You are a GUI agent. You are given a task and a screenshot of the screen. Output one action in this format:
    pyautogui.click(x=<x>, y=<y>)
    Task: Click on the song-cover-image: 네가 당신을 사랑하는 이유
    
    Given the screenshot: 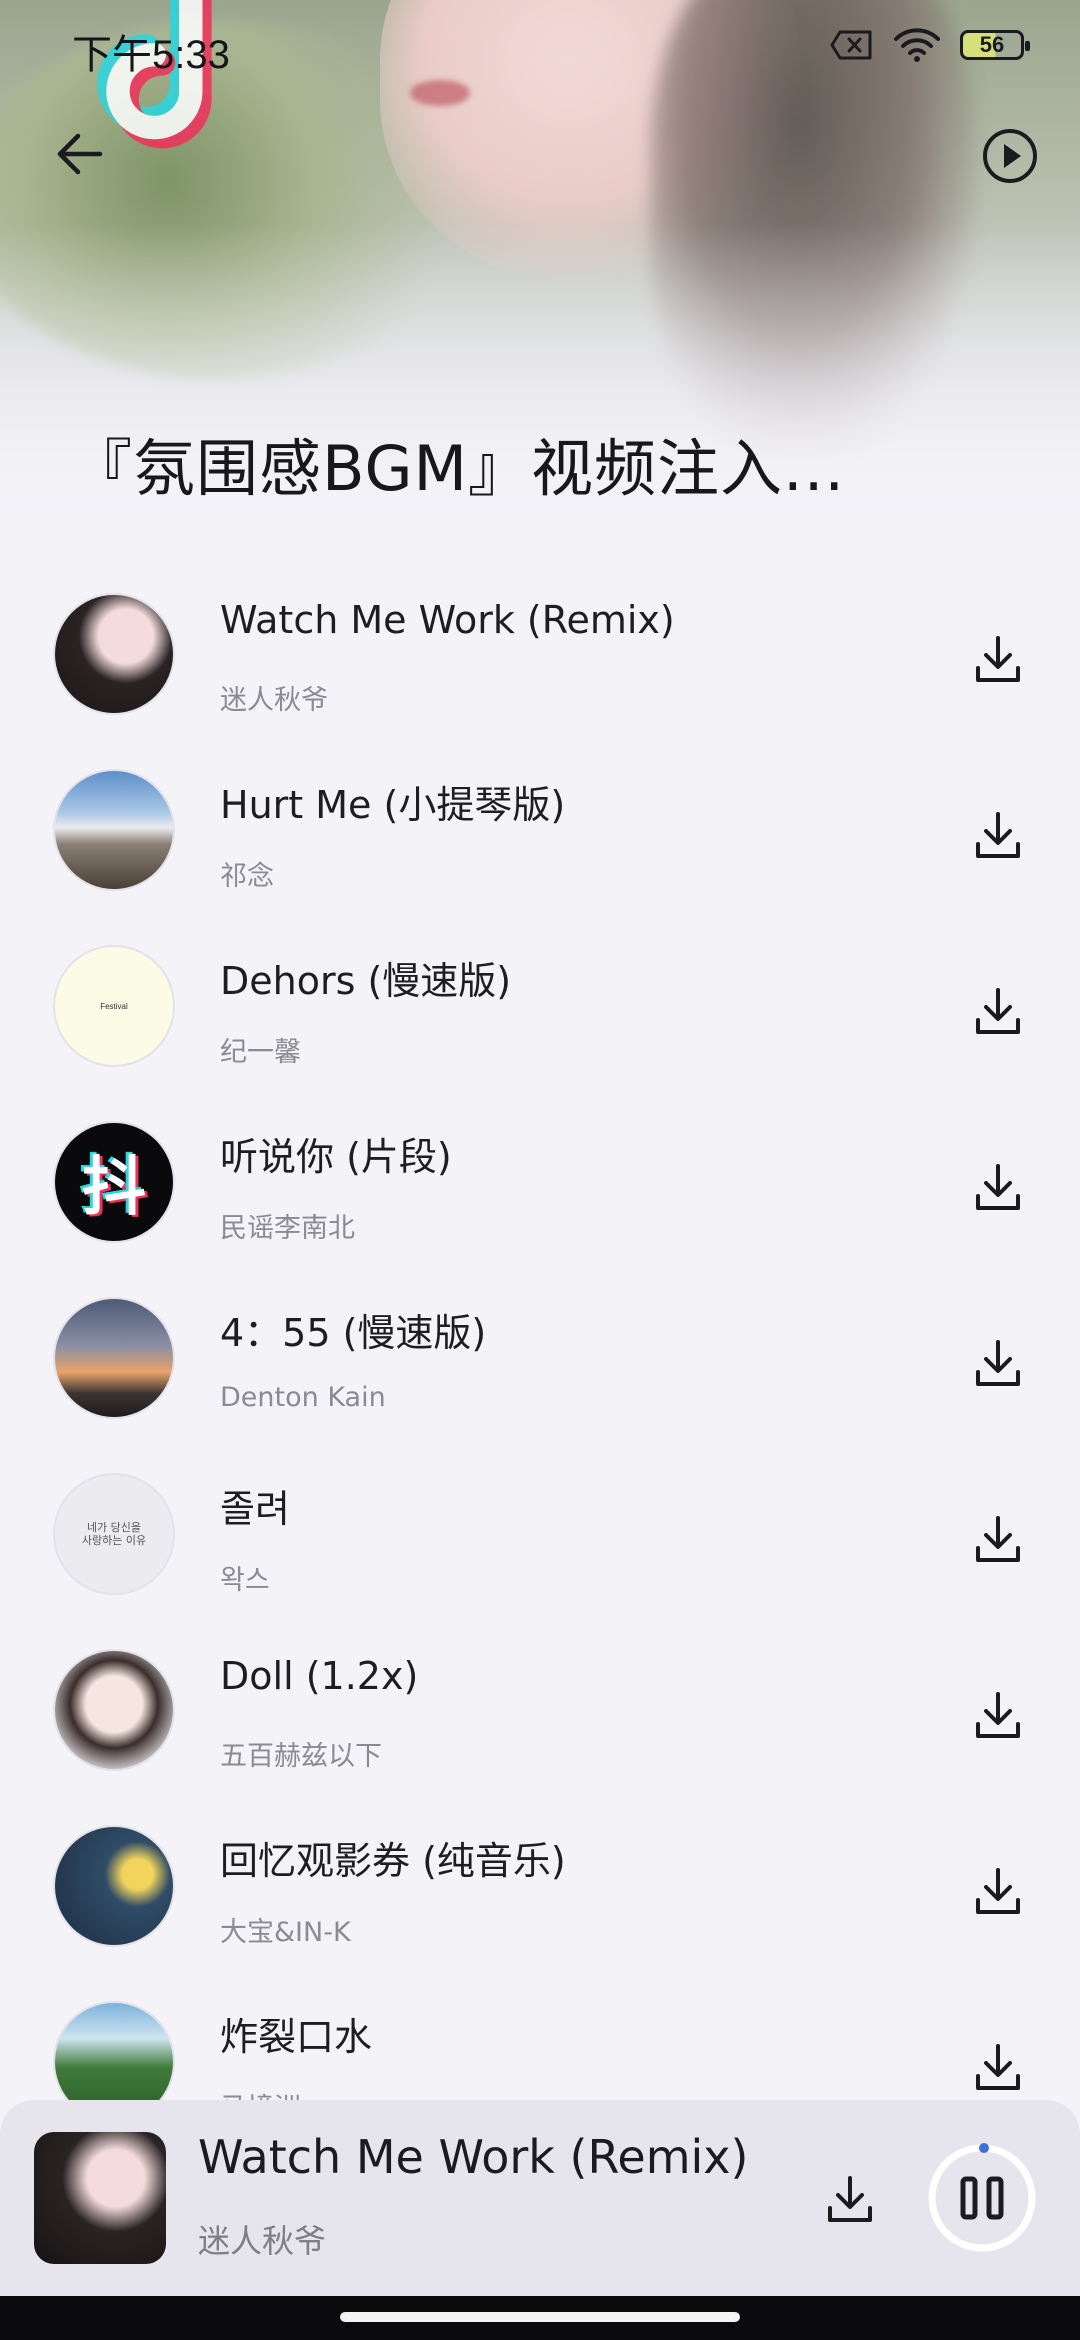 What is the action you would take?
    pyautogui.click(x=114, y=1534)
    